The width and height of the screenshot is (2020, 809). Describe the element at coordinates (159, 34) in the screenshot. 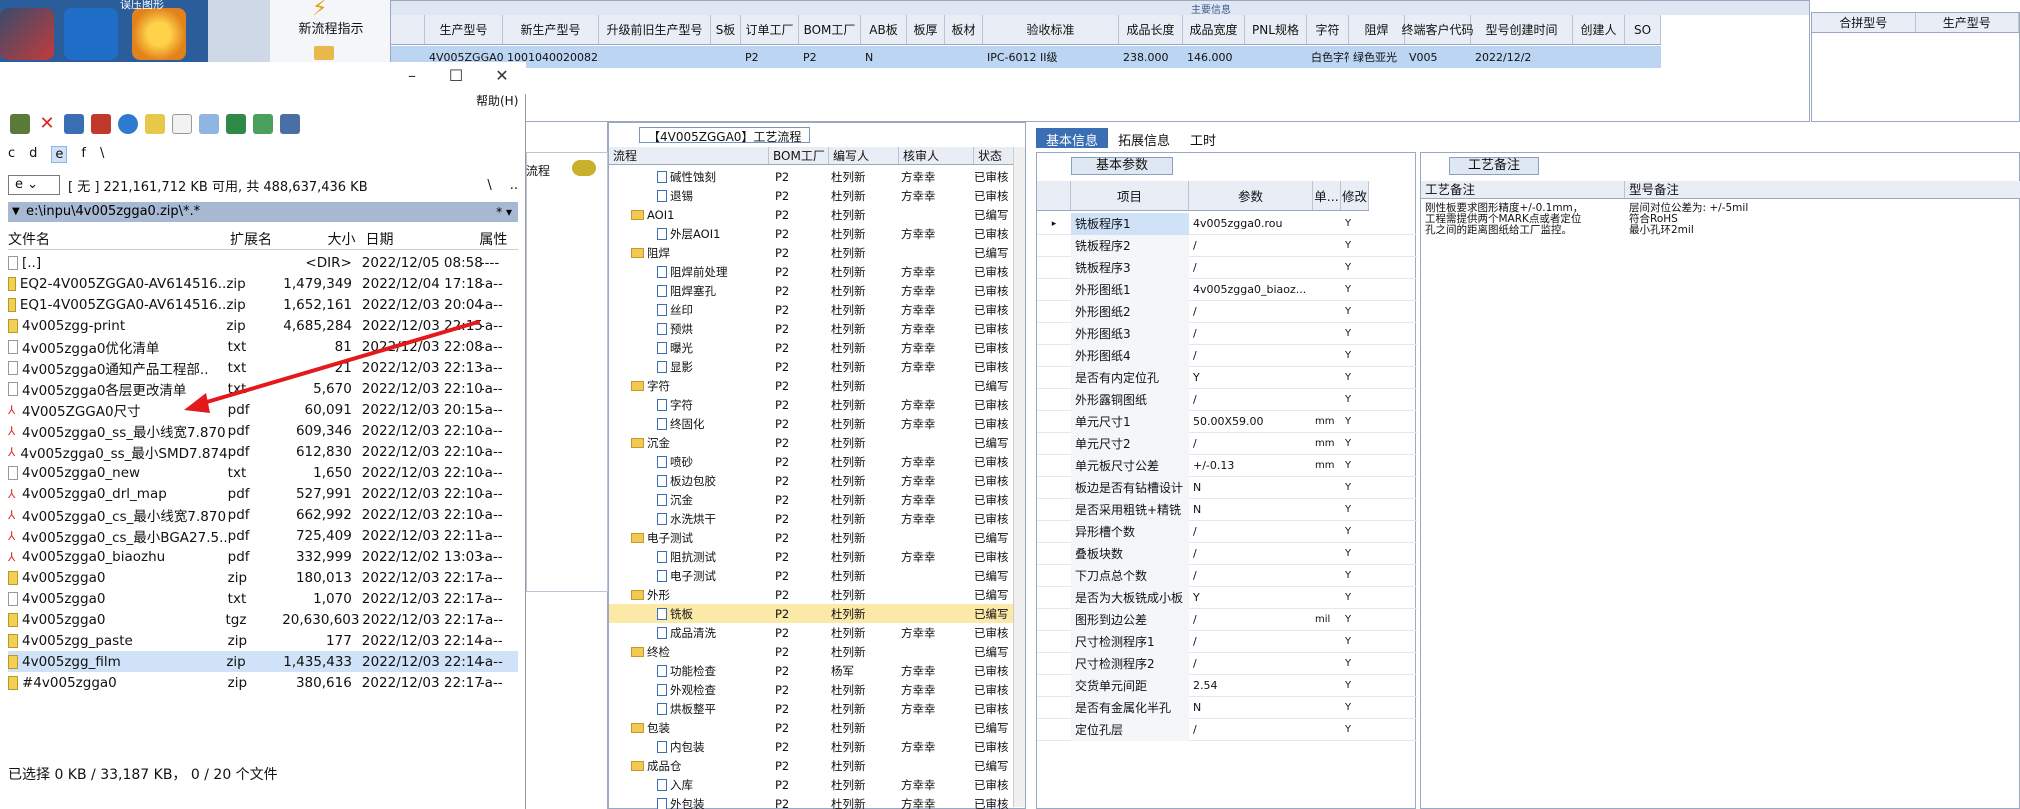

I see `desktop-shell-icon` at that location.